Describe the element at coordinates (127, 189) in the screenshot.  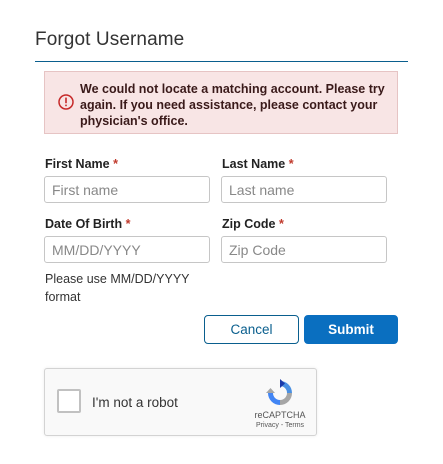
I see `first-name-input` at that location.